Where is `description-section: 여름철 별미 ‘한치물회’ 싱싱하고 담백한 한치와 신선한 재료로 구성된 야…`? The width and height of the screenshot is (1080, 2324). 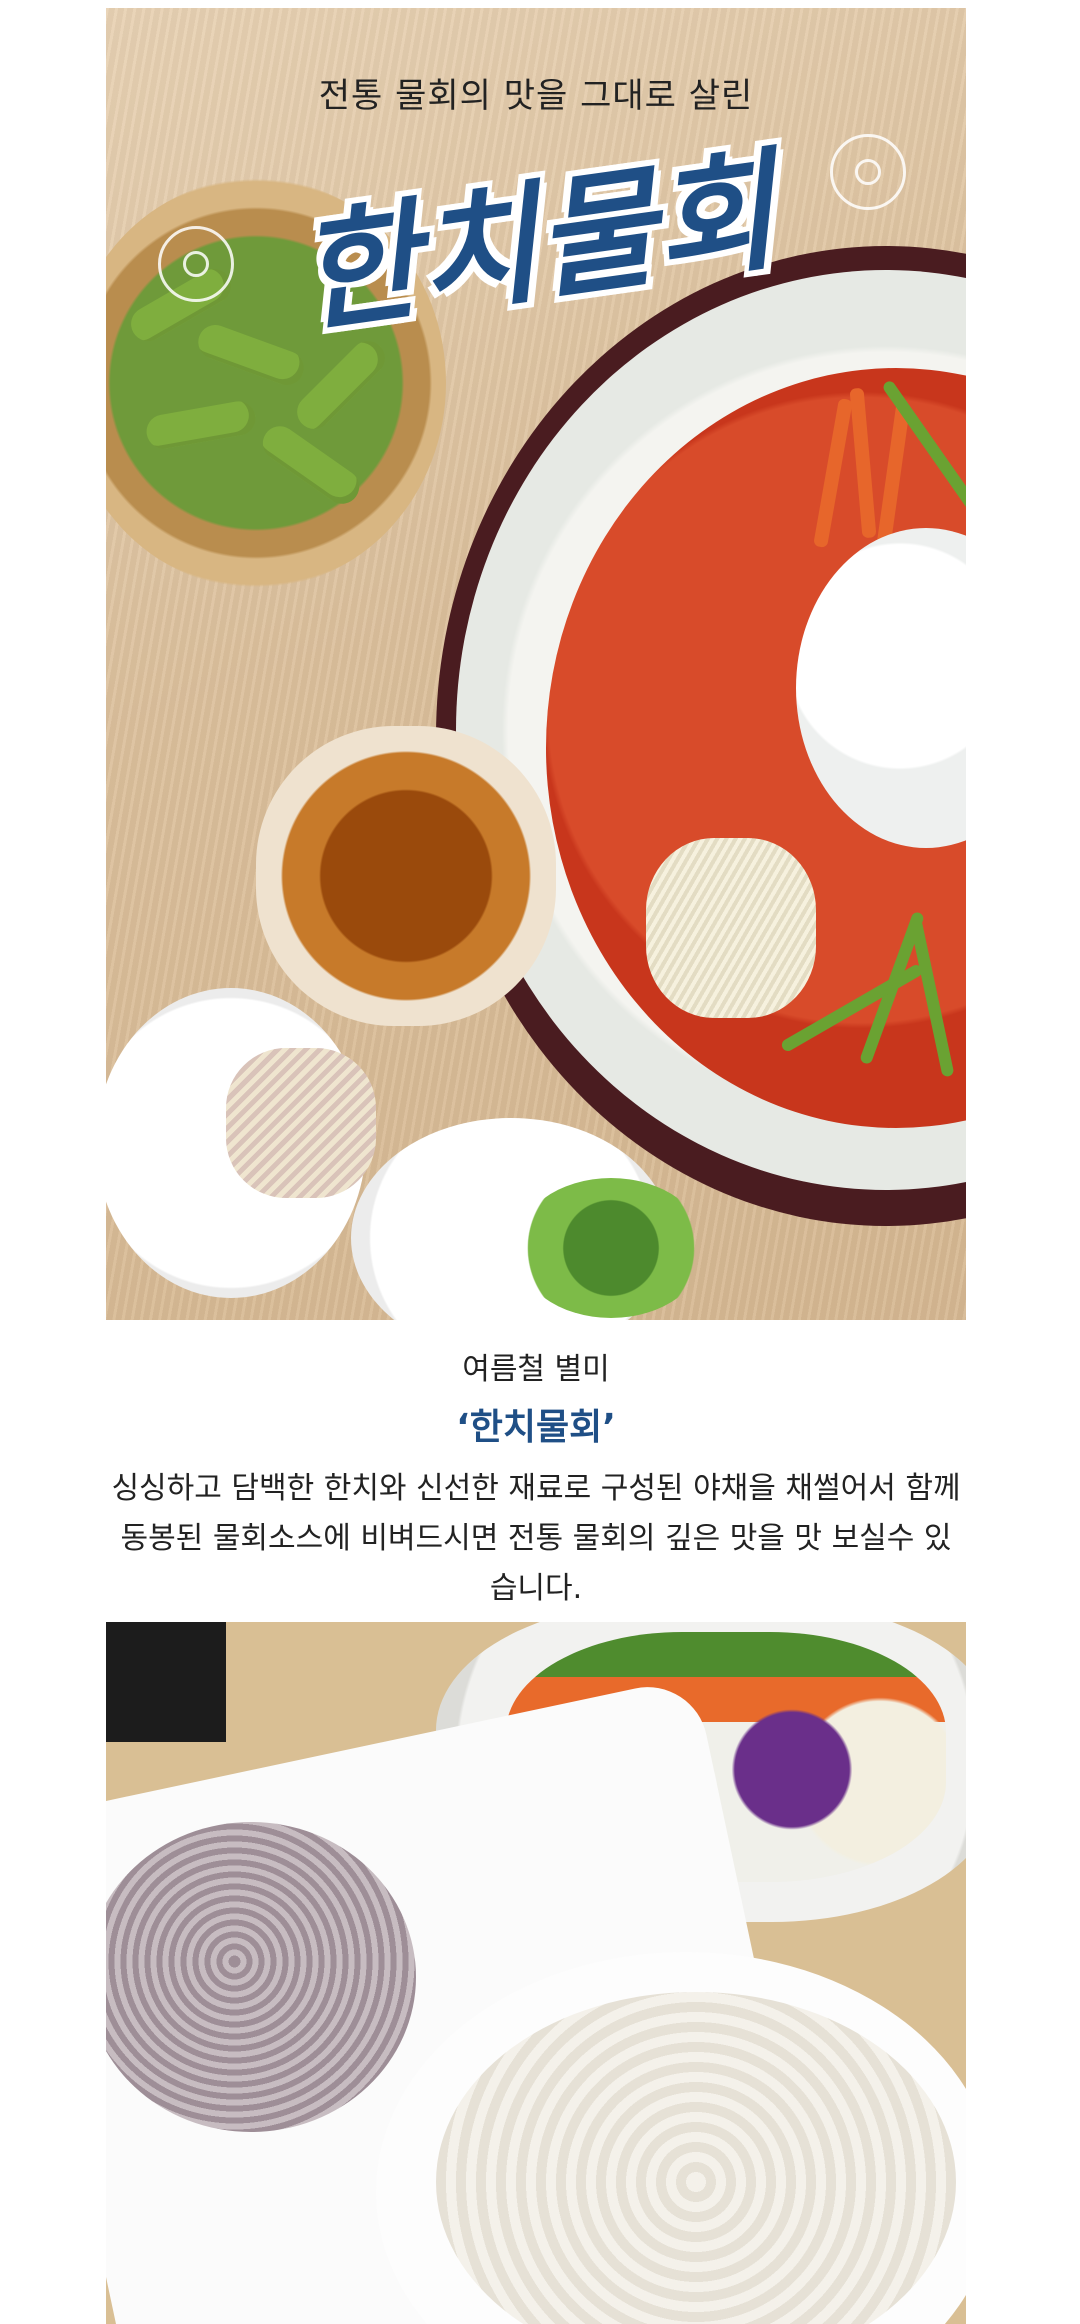 description-section: 여름철 별미 ‘한치물회’ 싱싱하고 담백한 한치와 신선한 재료로 구성된 야… is located at coordinates (536, 1472).